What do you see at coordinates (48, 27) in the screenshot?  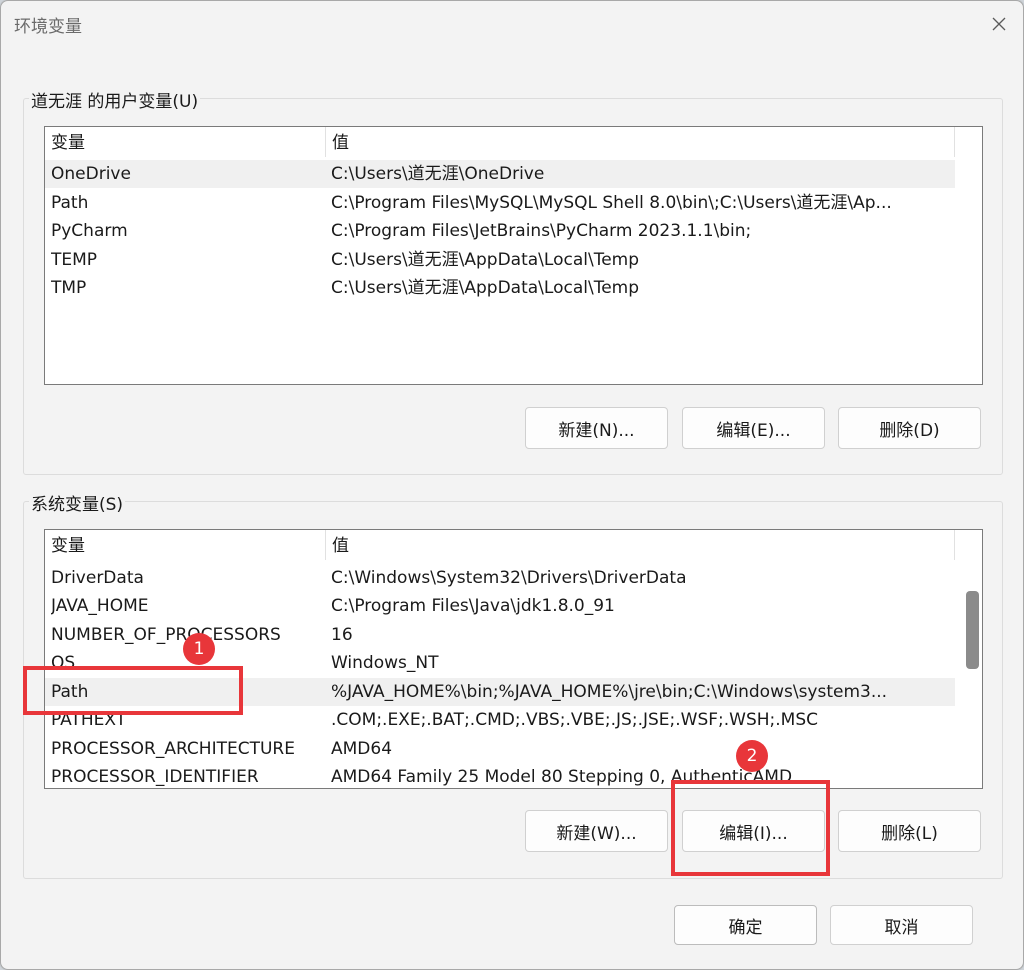 I see `window-title: 环境变量` at bounding box center [48, 27].